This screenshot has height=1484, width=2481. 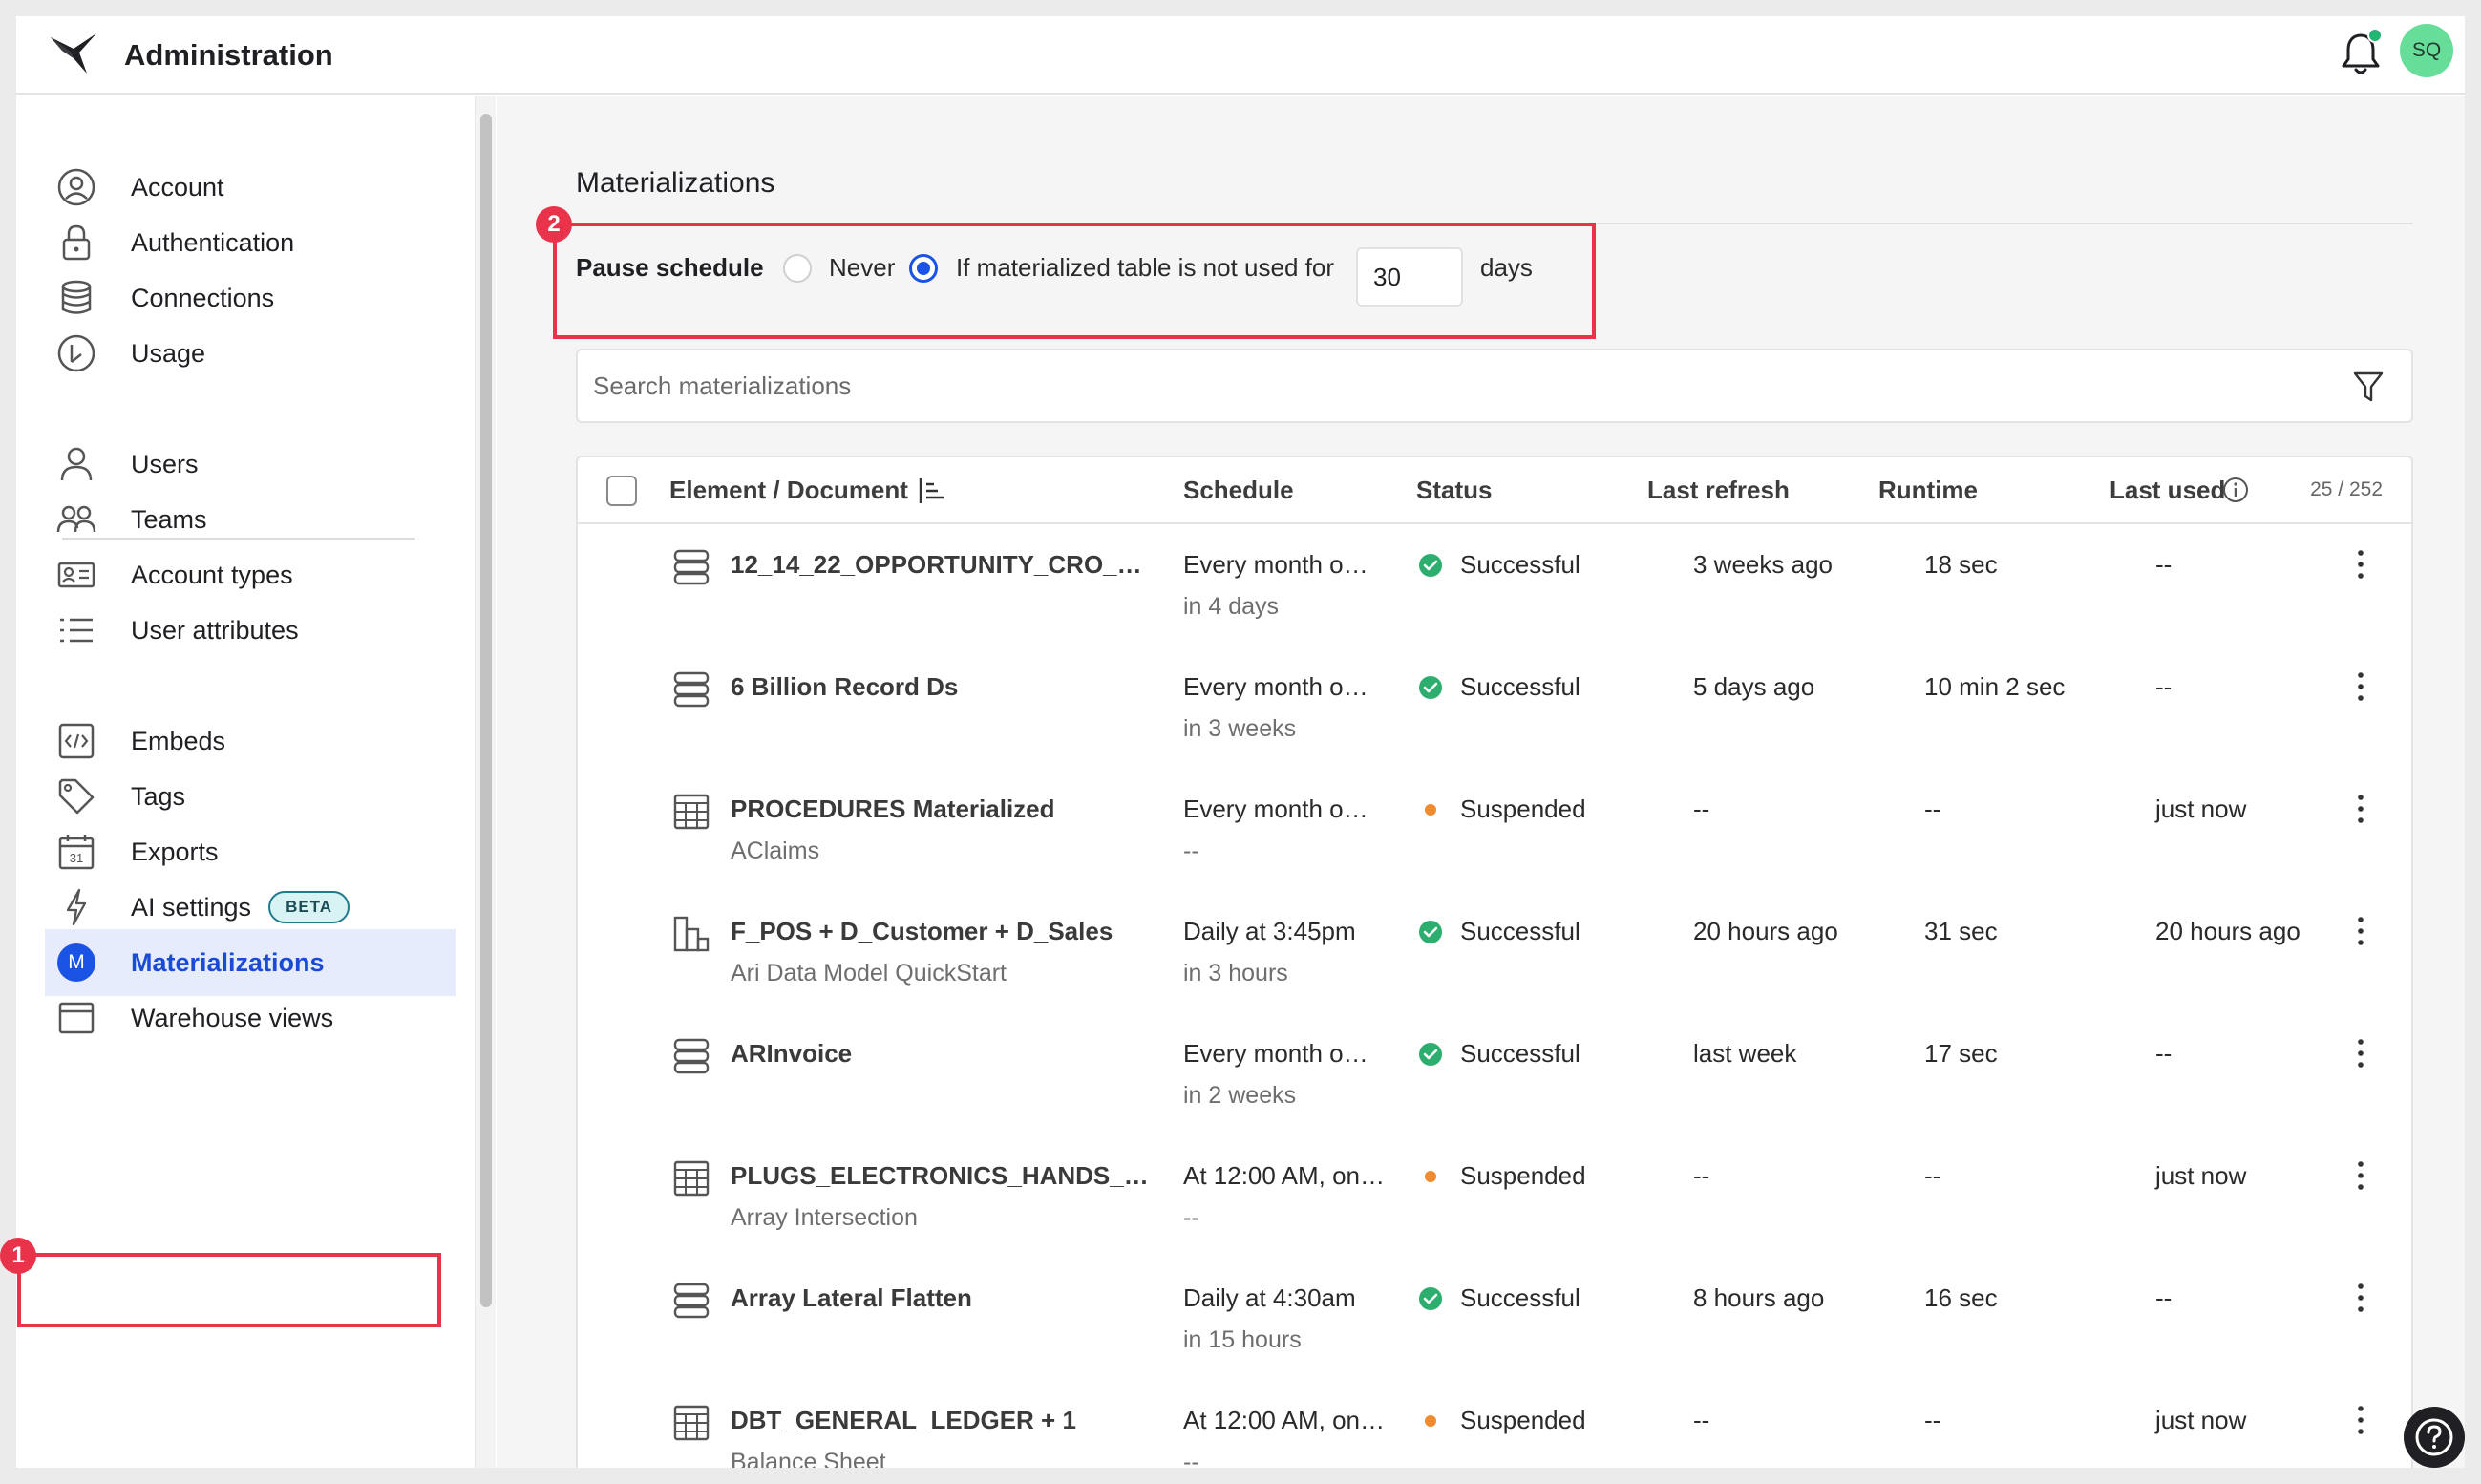 What do you see at coordinates (1238, 489) in the screenshot?
I see `column-header-schedule: Schedule` at bounding box center [1238, 489].